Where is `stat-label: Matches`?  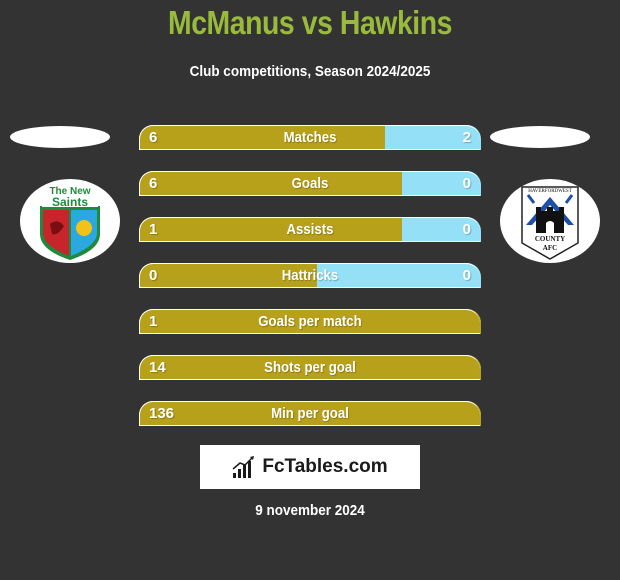 stat-label: Matches is located at coordinates (310, 137).